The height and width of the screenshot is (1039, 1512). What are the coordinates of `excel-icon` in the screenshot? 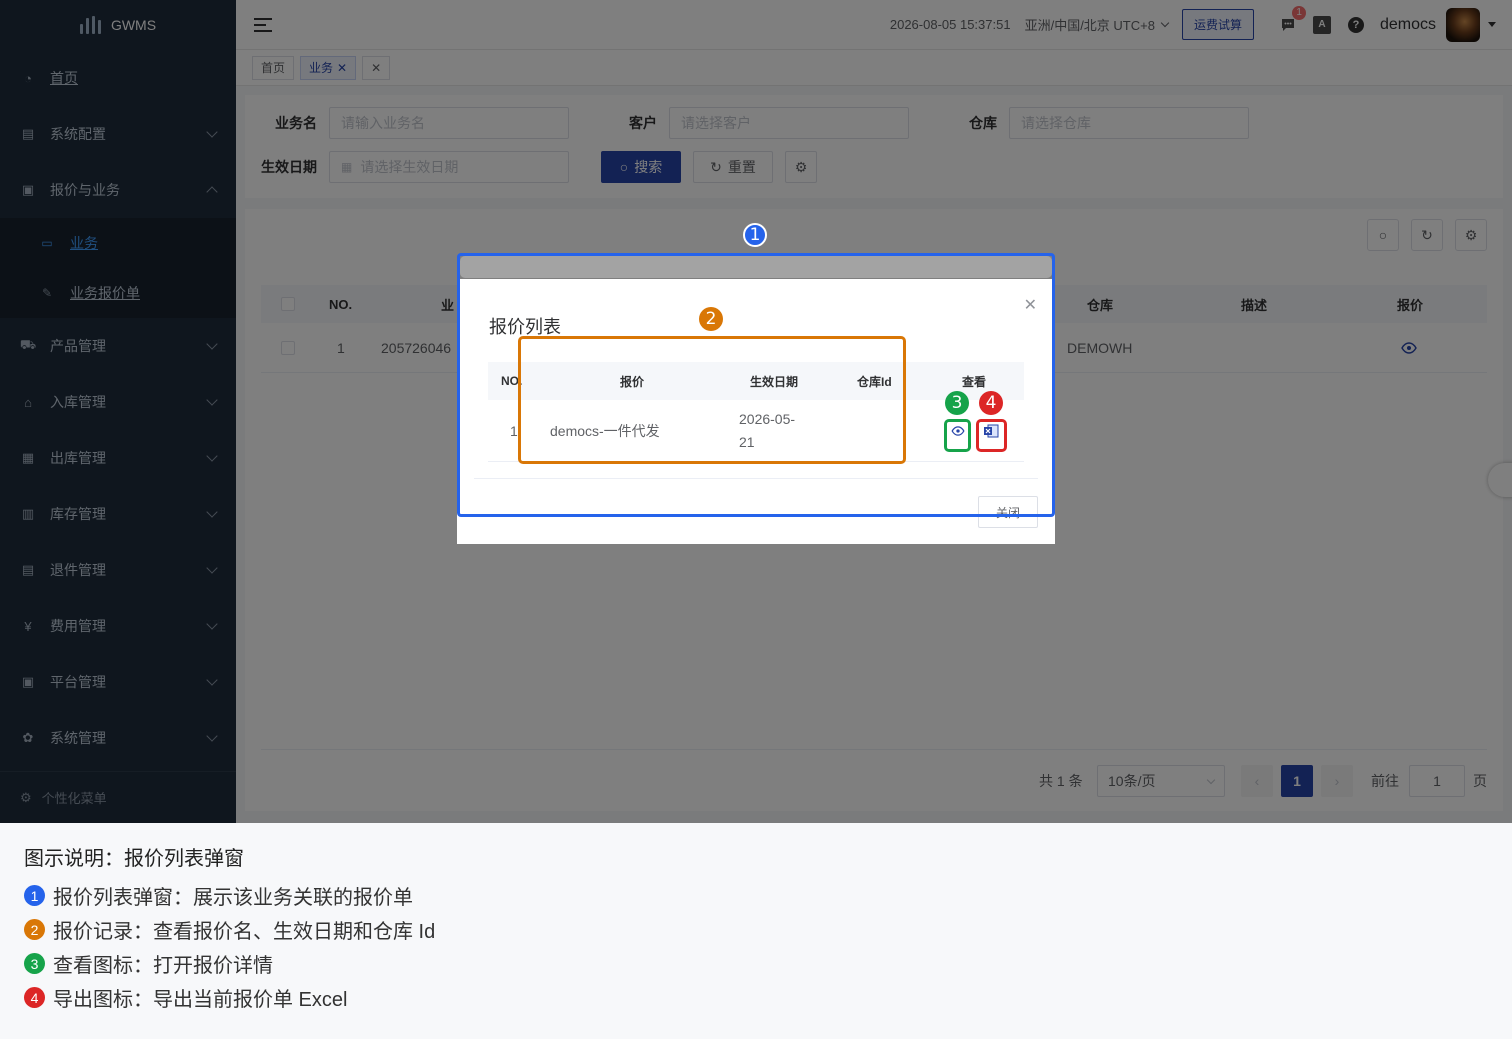 It's located at (991, 431).